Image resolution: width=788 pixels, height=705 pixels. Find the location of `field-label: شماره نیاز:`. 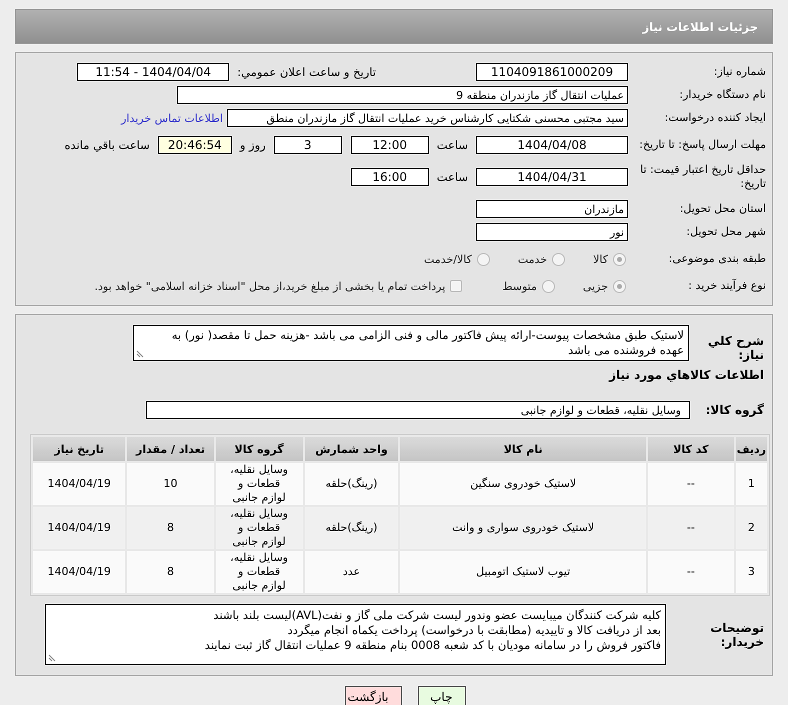

field-label: شماره نیاز: is located at coordinates (739, 72).